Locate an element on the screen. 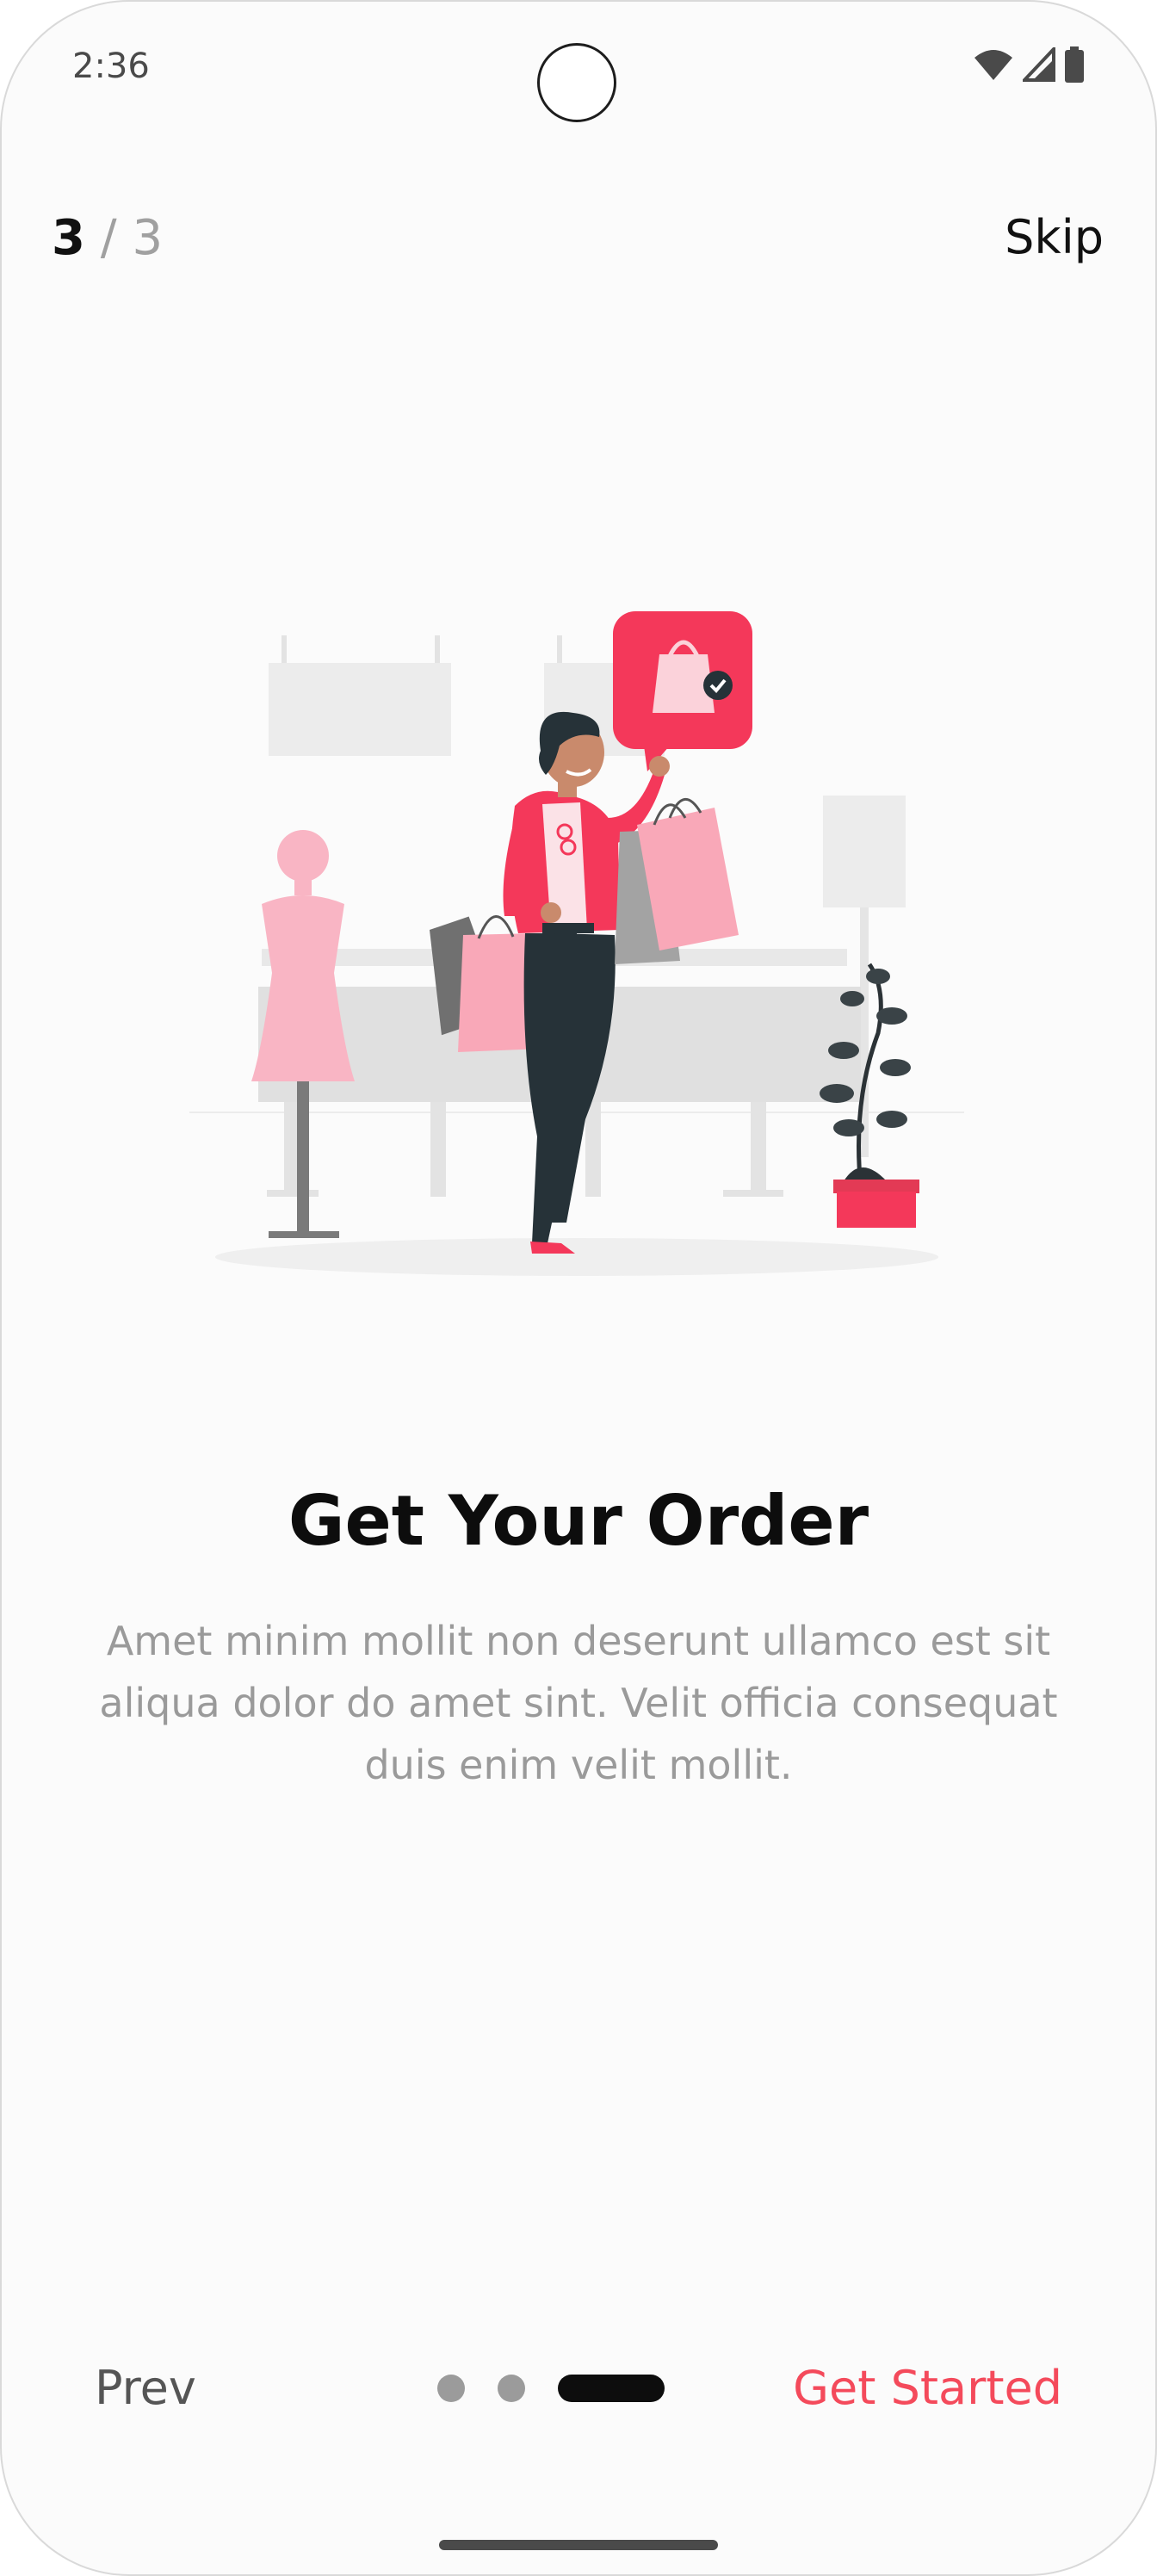 Image resolution: width=1157 pixels, height=2576 pixels. page-counter-total: 3 is located at coordinates (148, 238).